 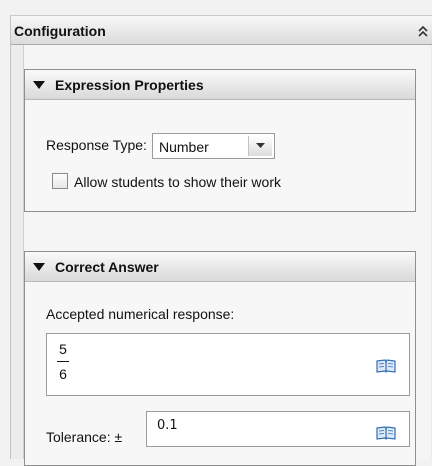 I want to click on panel-title: Configuration, so click(x=60, y=31).